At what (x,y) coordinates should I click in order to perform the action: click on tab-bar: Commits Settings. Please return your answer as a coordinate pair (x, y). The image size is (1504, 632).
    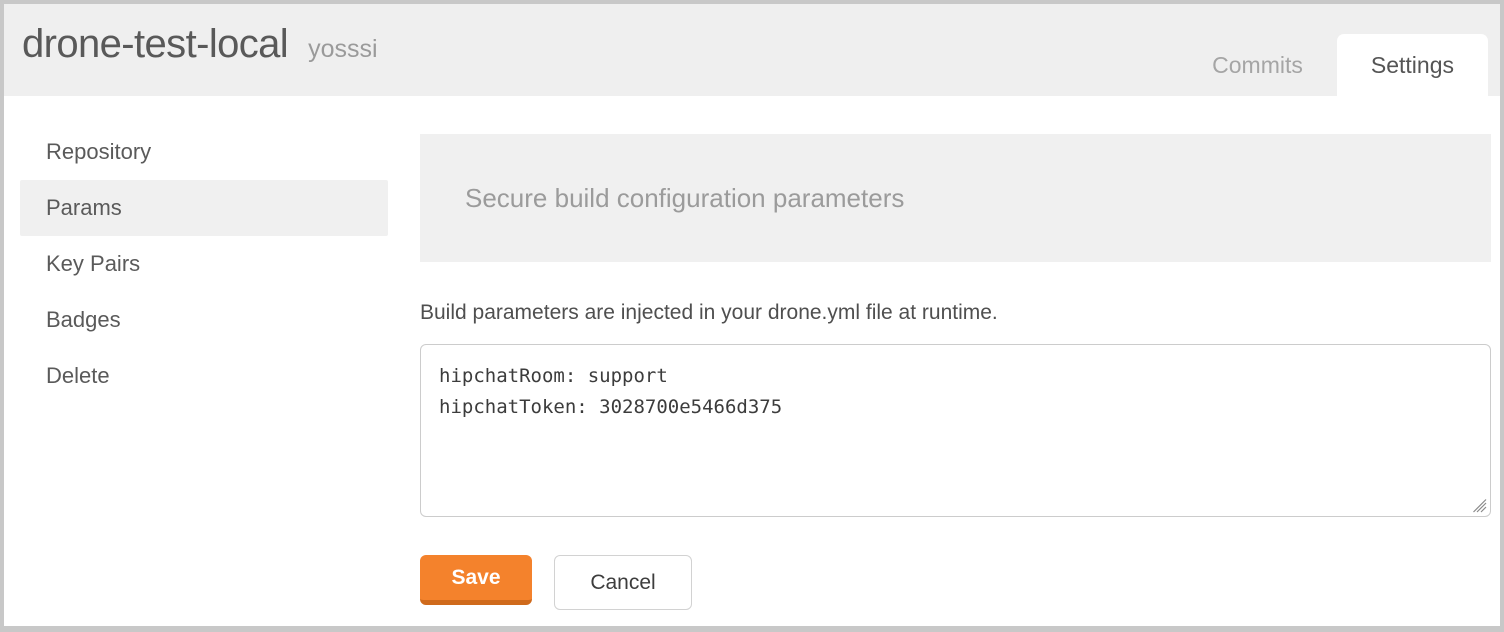
    Looking at the image, I should click on (1333, 65).